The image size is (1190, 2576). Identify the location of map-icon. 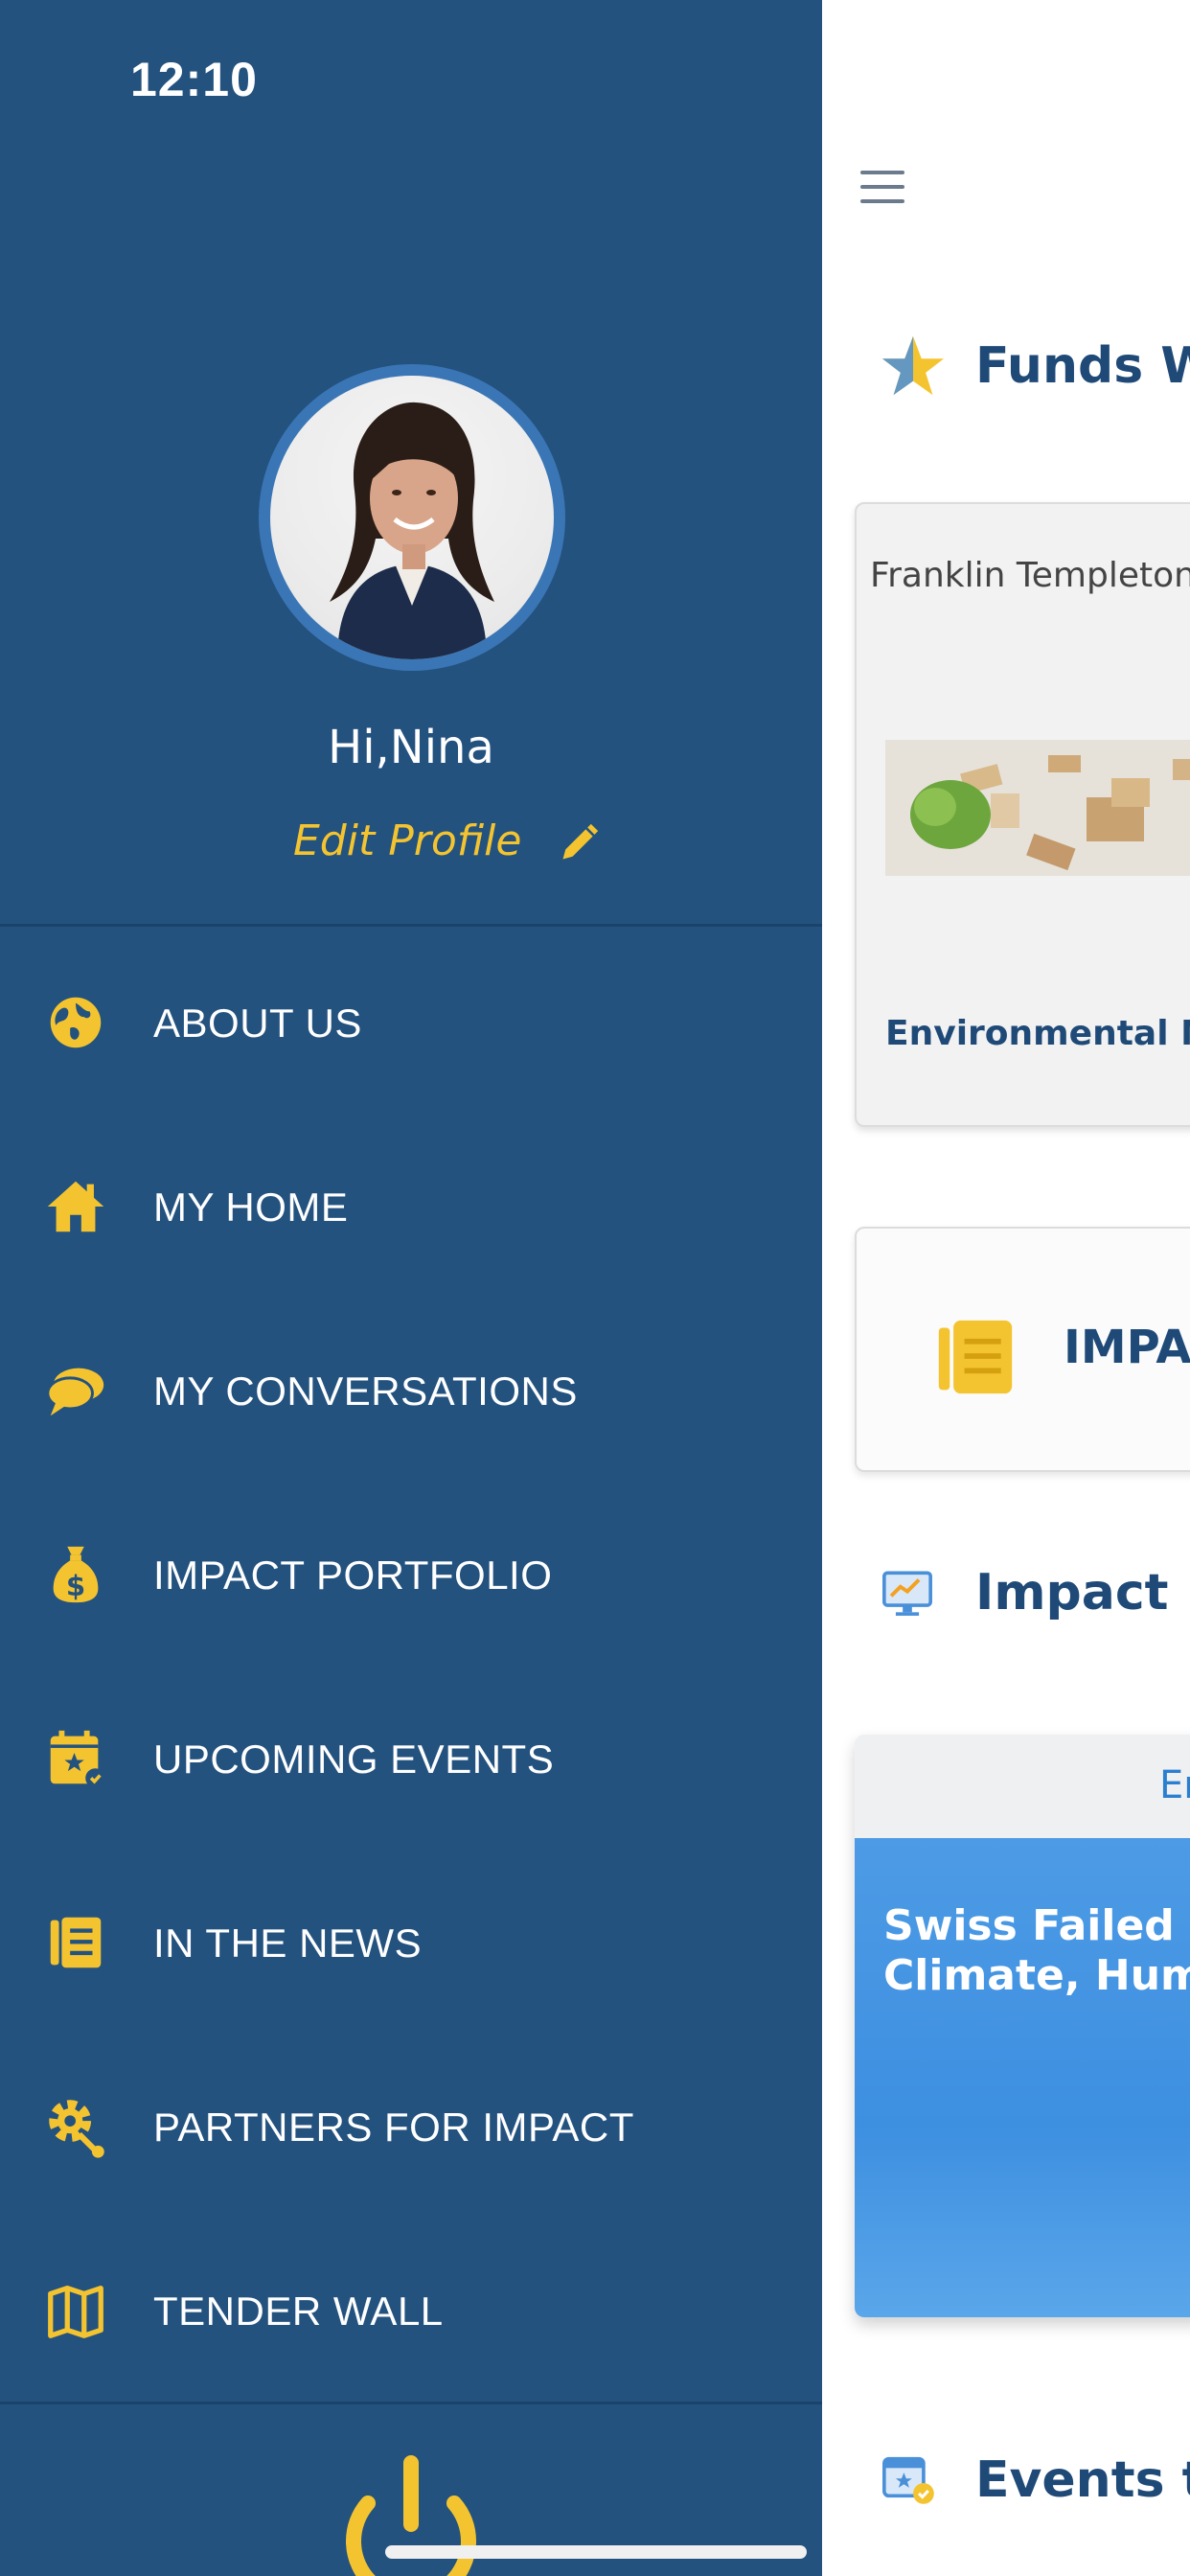
(76, 2312).